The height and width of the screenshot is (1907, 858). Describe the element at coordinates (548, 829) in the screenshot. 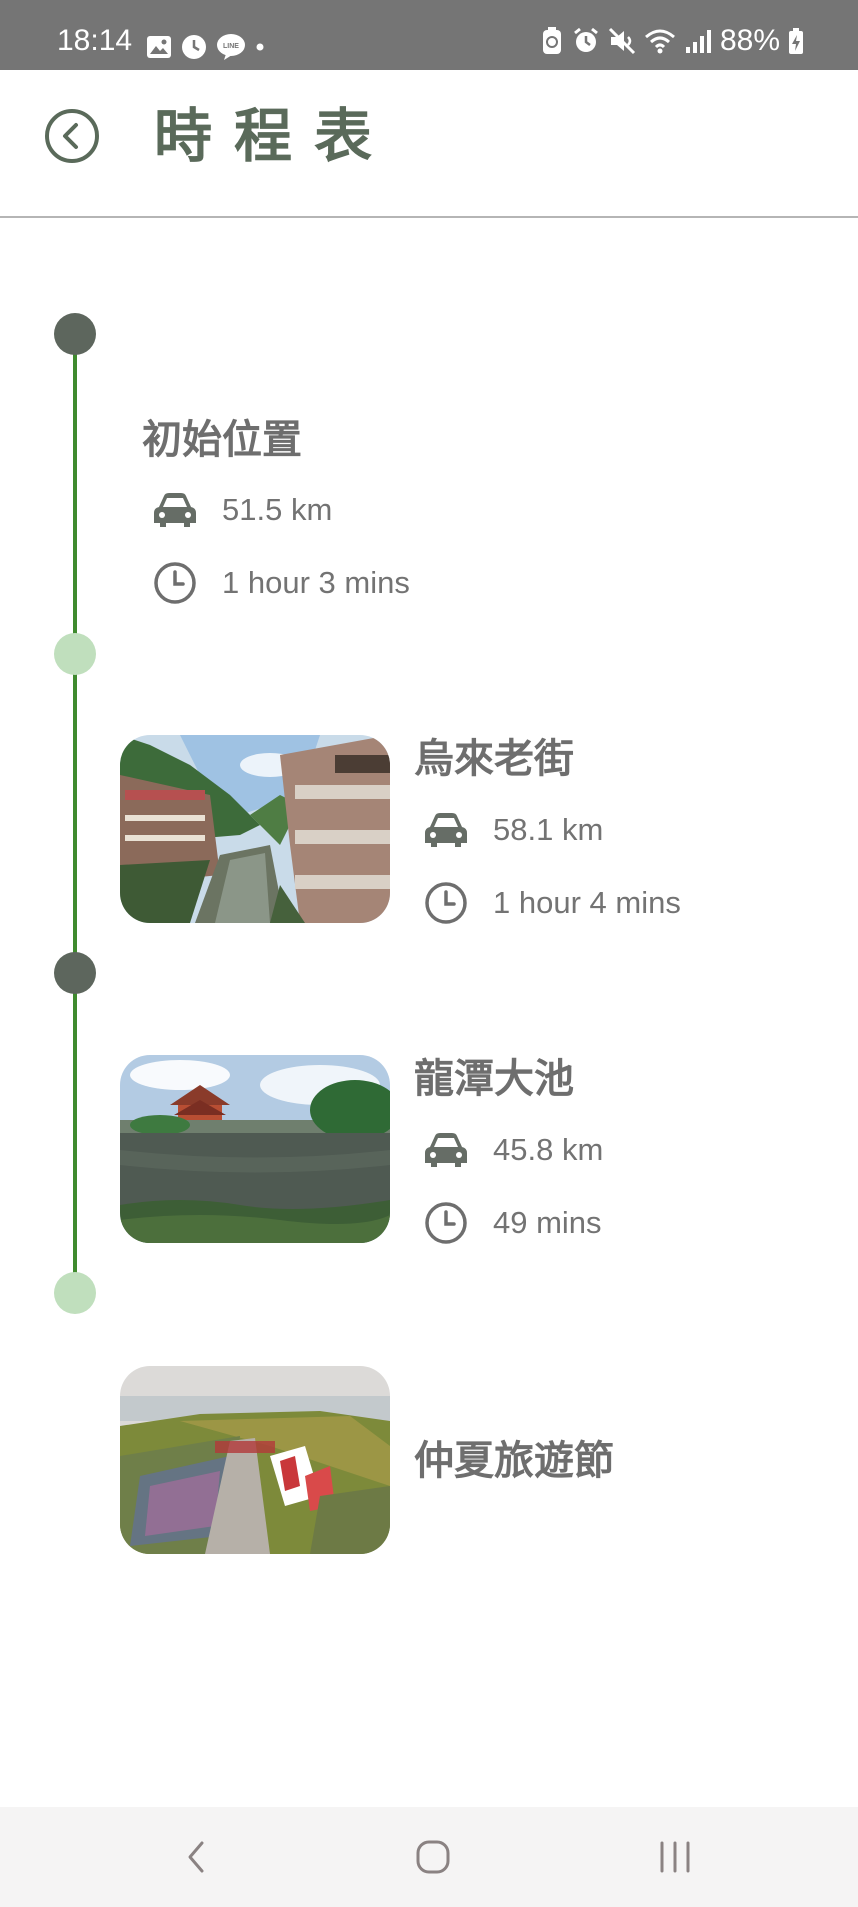

I see `distance-text: 58.1 km` at that location.